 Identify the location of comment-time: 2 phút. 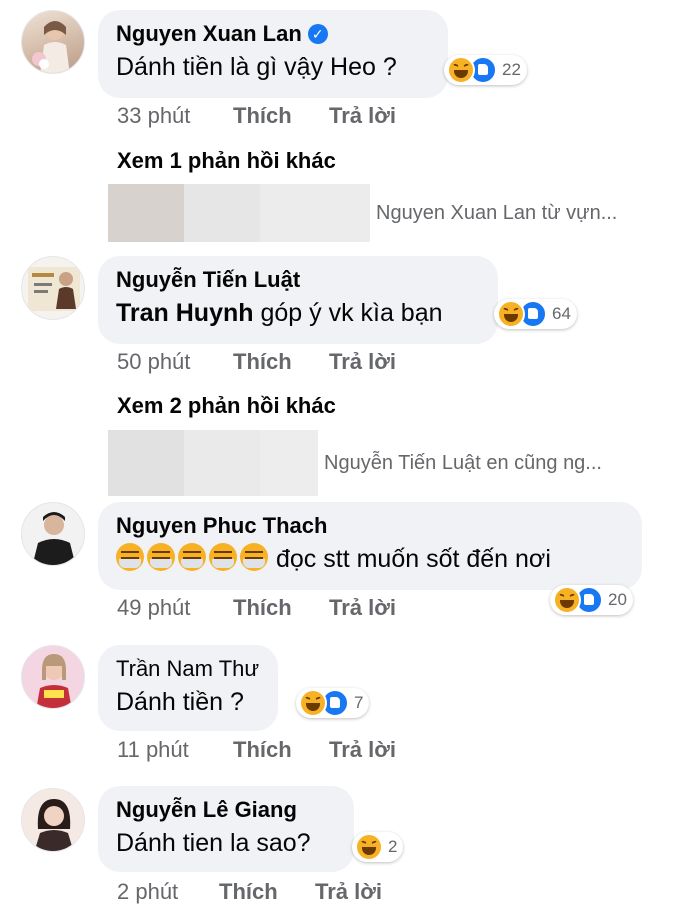
(168, 892).